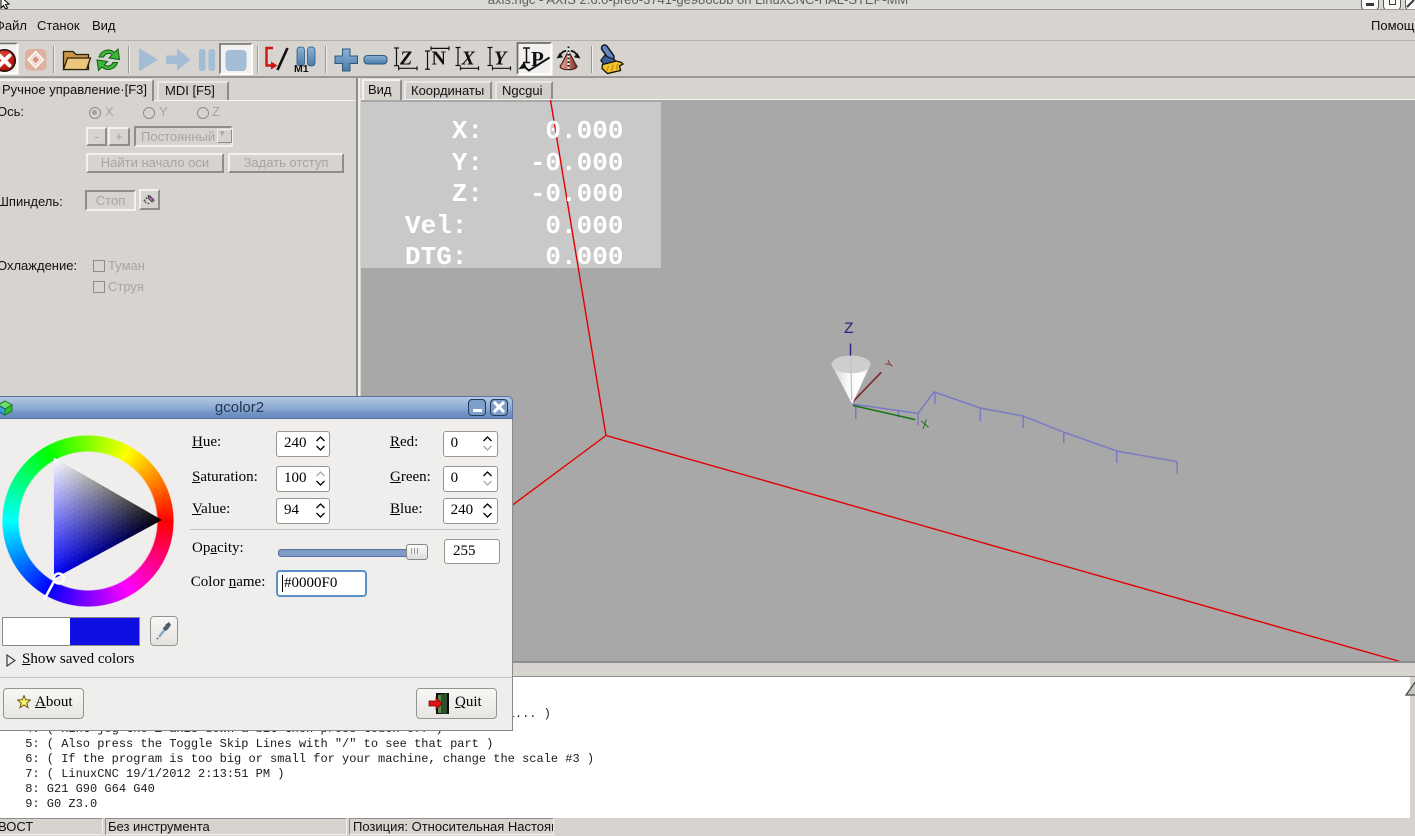 The width and height of the screenshot is (1415, 836). What do you see at coordinates (439, 59) in the screenshot?
I see `svg-text: N` at bounding box center [439, 59].